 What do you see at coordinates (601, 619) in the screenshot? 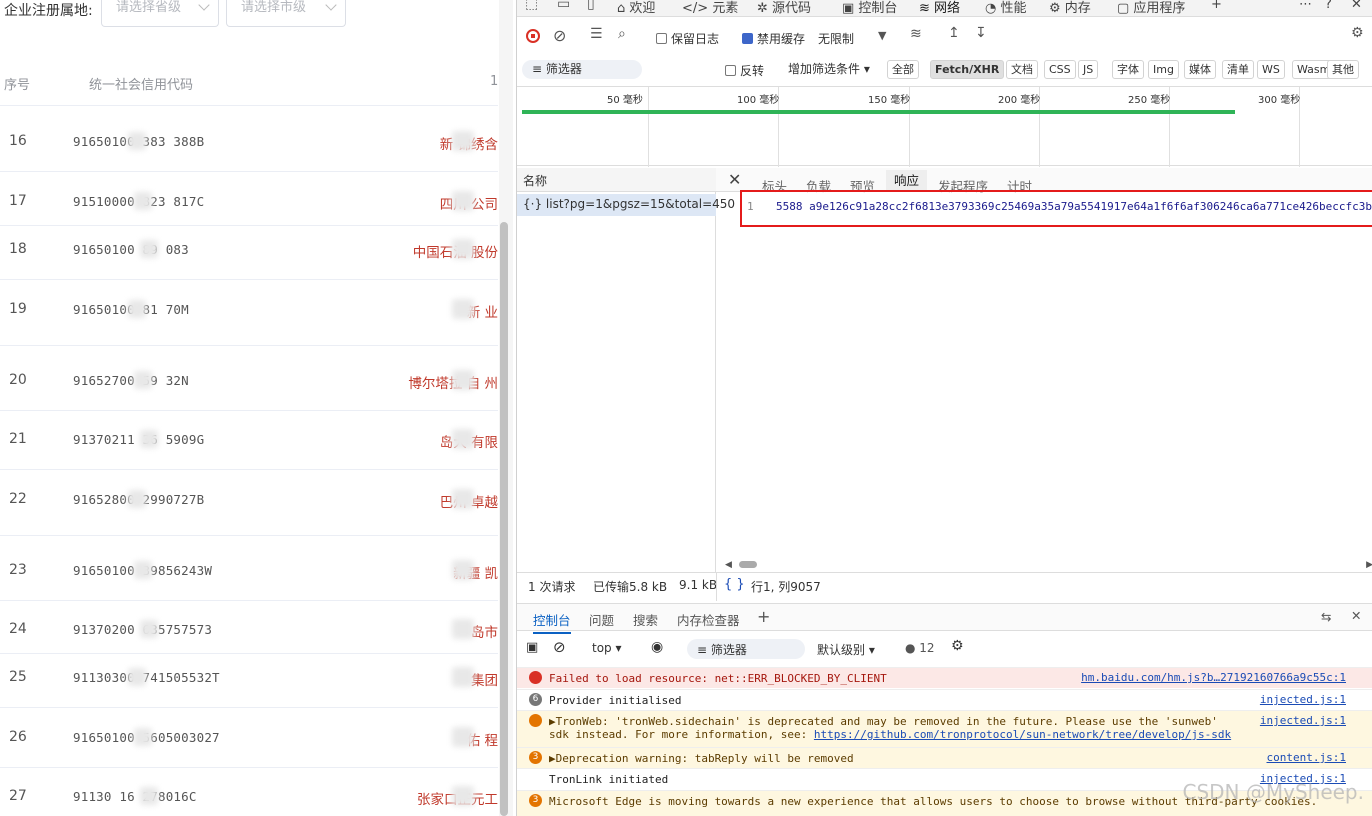
I see `drawer-tab-1: 问题` at bounding box center [601, 619].